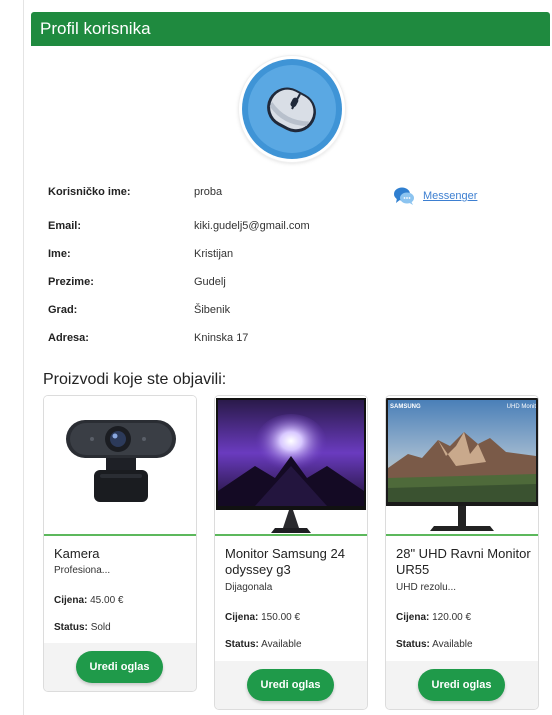  What do you see at coordinates (100, 627) in the screenshot?
I see `status-value: Sold` at bounding box center [100, 627].